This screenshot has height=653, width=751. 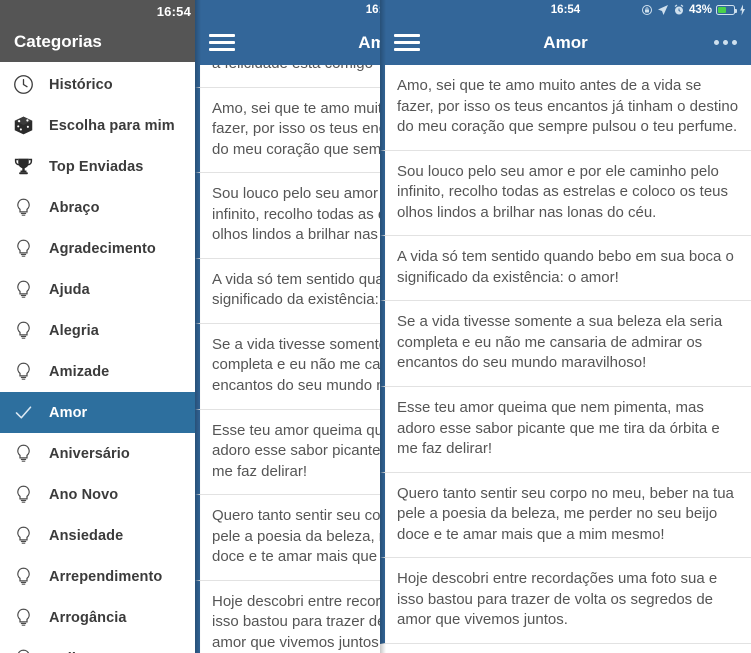 What do you see at coordinates (97, 31) in the screenshot?
I see `drawer-header: 16:54 Categorias` at bounding box center [97, 31].